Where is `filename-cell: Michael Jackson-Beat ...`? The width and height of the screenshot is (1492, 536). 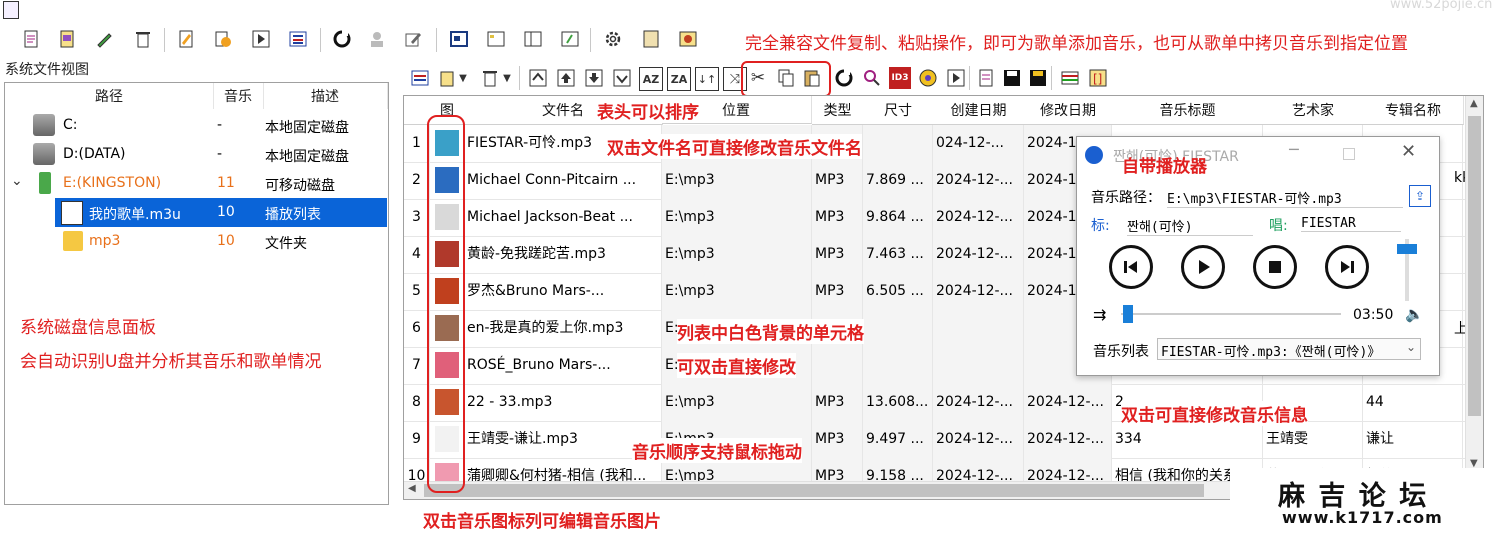
filename-cell: Michael Jackson-Beat ... is located at coordinates (563, 217).